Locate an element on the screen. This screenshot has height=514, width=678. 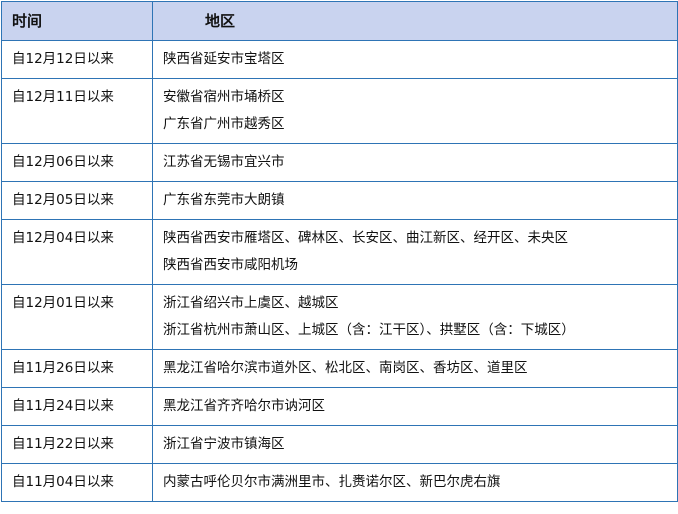
table-header-row: 时间 地区 is located at coordinates (339, 21).